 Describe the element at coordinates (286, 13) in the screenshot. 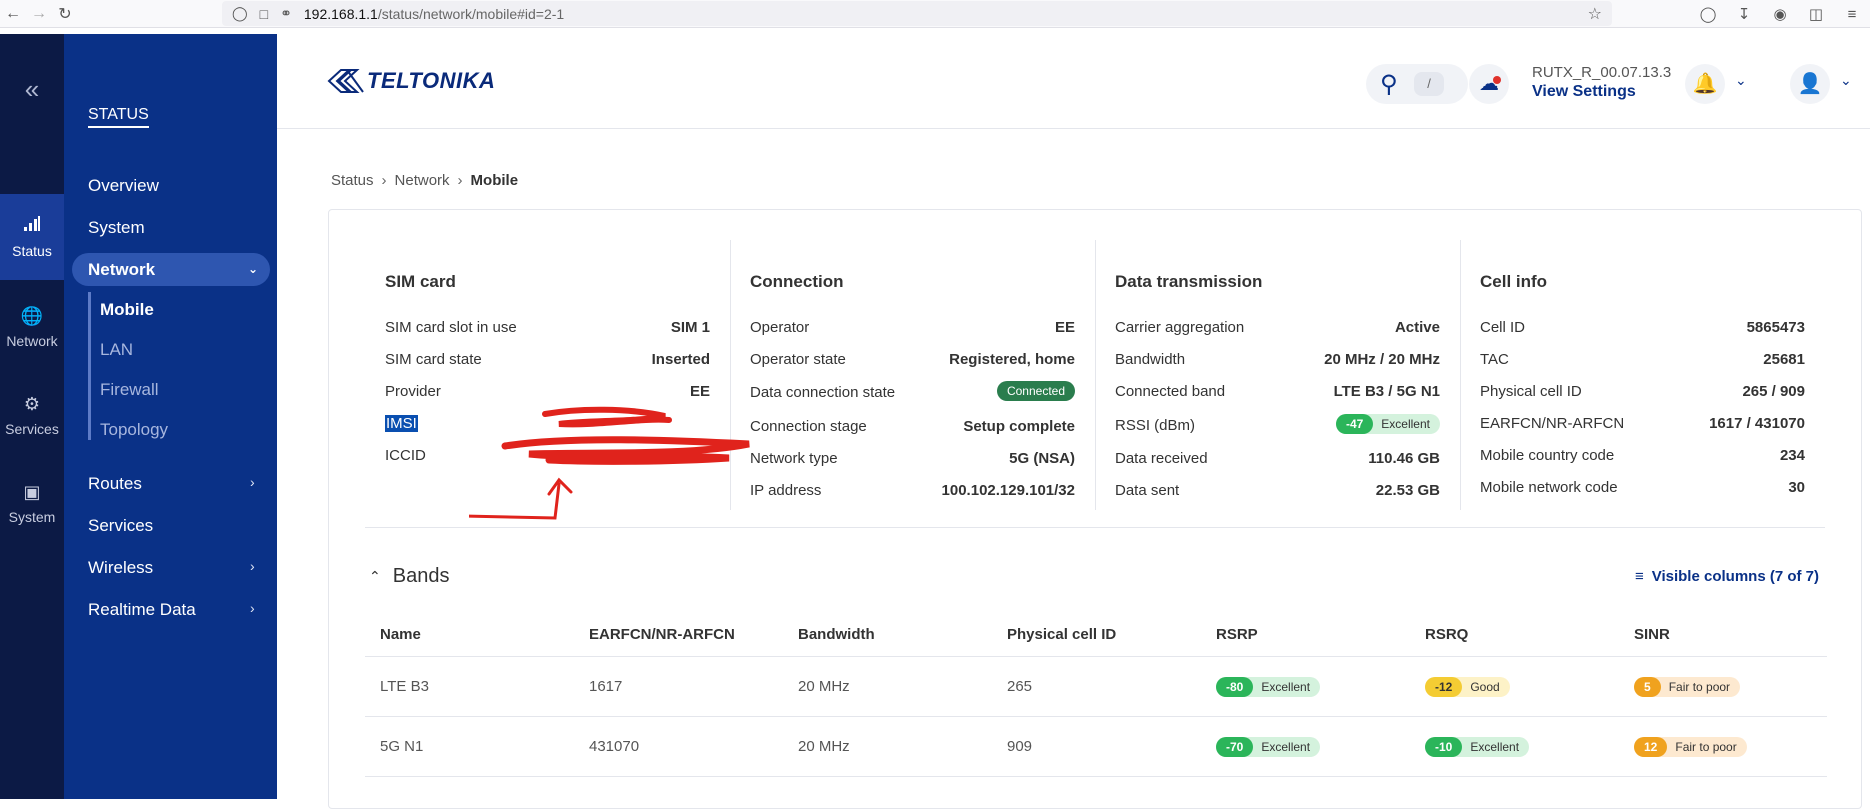

I see `key-icon: ⚭` at that location.